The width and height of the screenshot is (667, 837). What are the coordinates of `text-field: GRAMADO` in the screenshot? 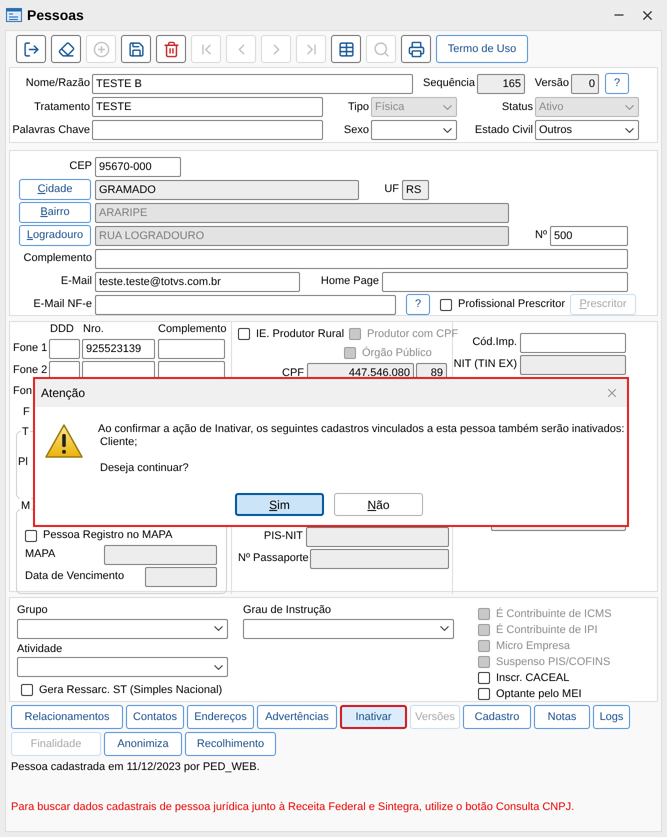 It's located at (227, 190).